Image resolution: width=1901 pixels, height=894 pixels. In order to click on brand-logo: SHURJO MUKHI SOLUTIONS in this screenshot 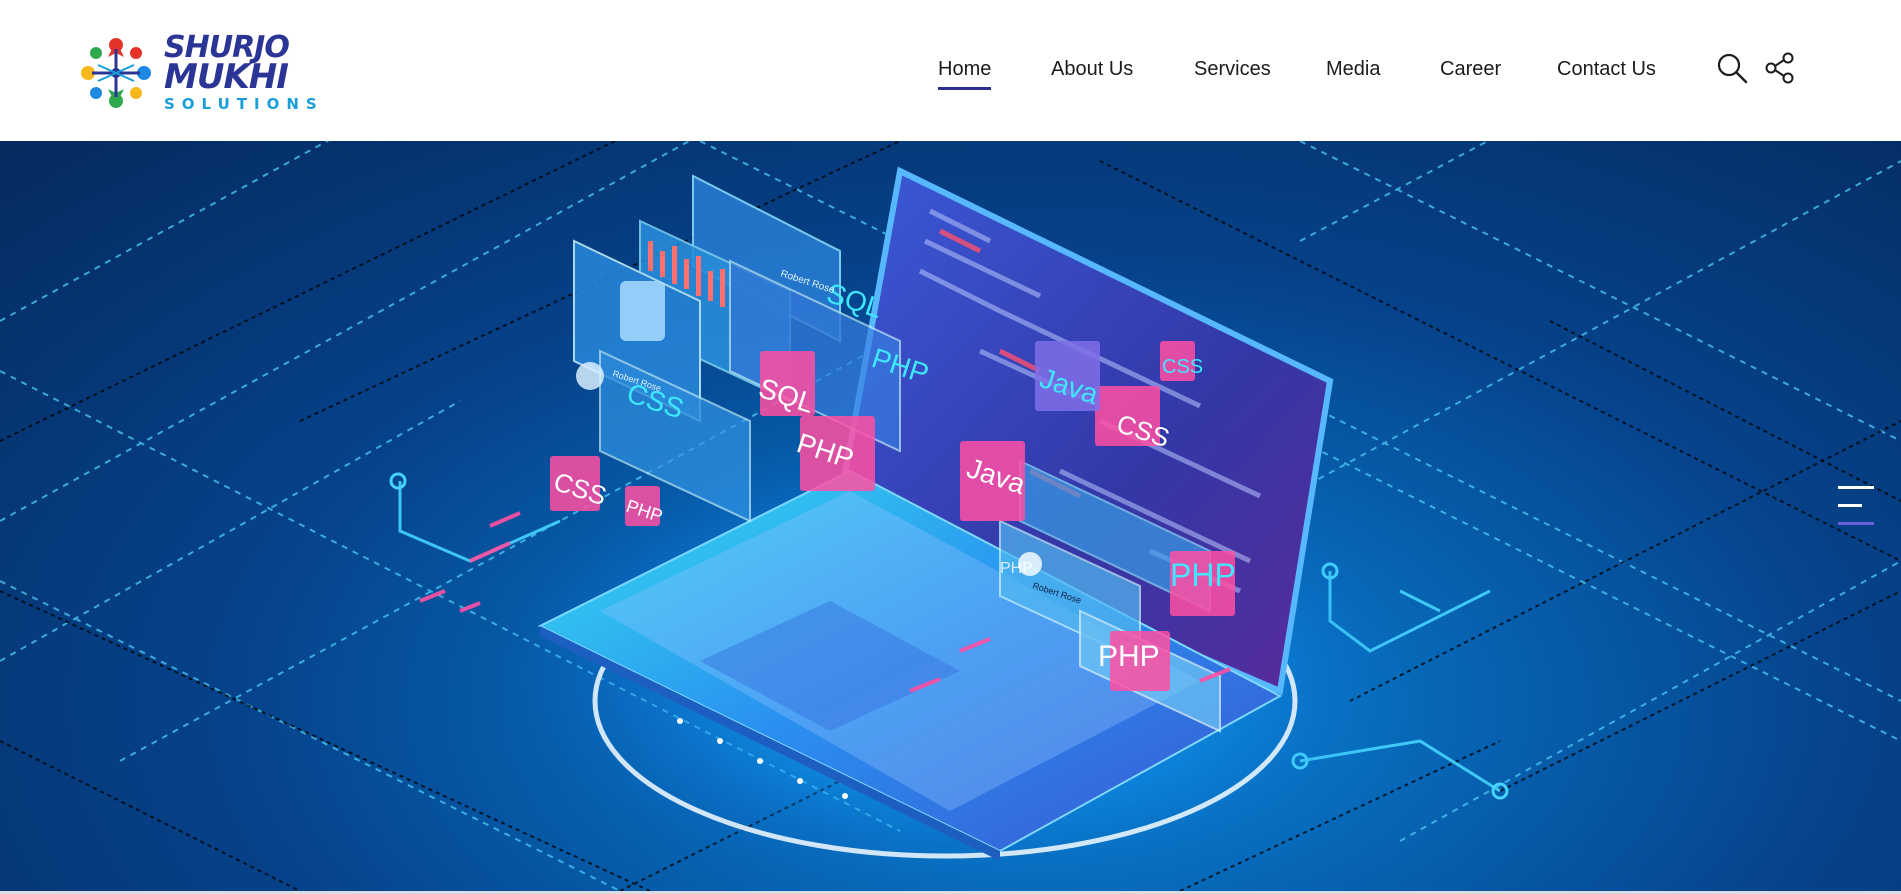, I will do `click(208, 73)`.